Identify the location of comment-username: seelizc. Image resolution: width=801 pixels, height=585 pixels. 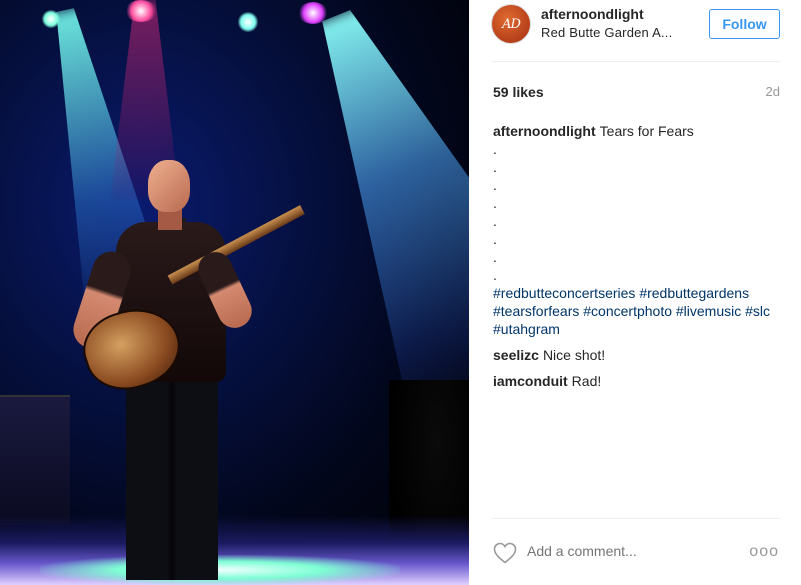
(516, 355).